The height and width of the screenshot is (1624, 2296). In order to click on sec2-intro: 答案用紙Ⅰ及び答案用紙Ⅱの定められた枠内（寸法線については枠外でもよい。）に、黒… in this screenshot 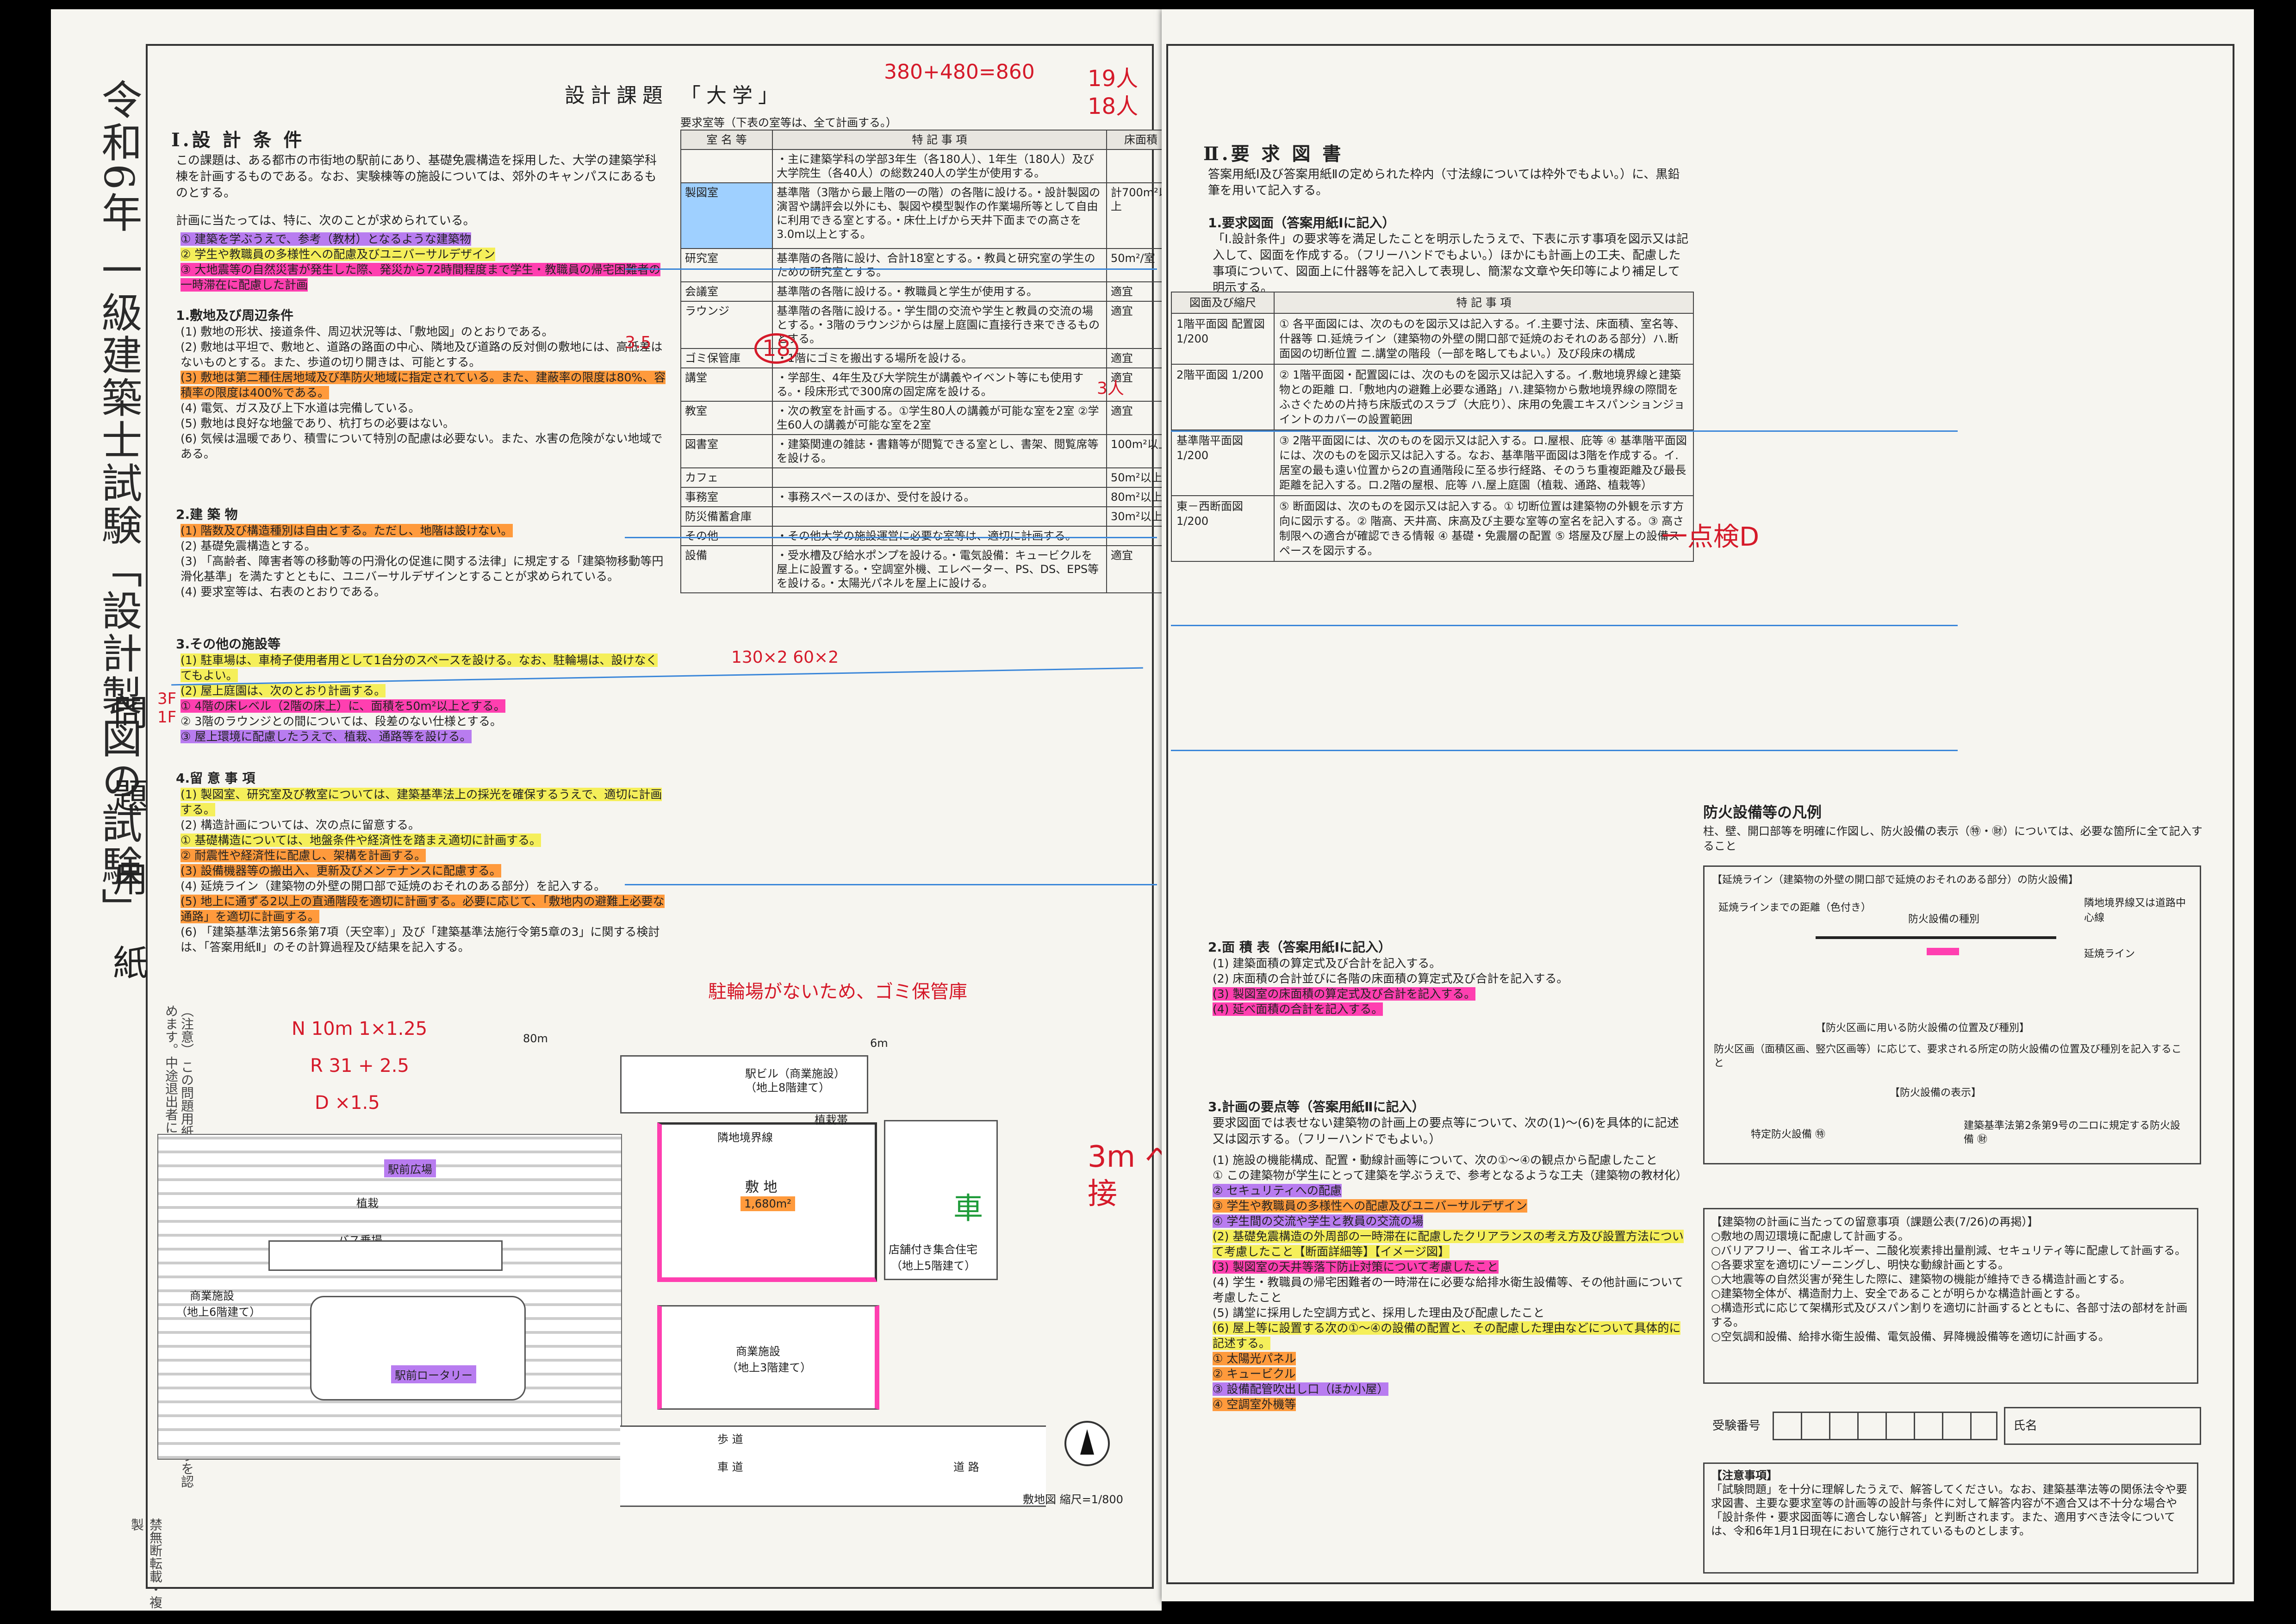, I will do `click(1444, 183)`.